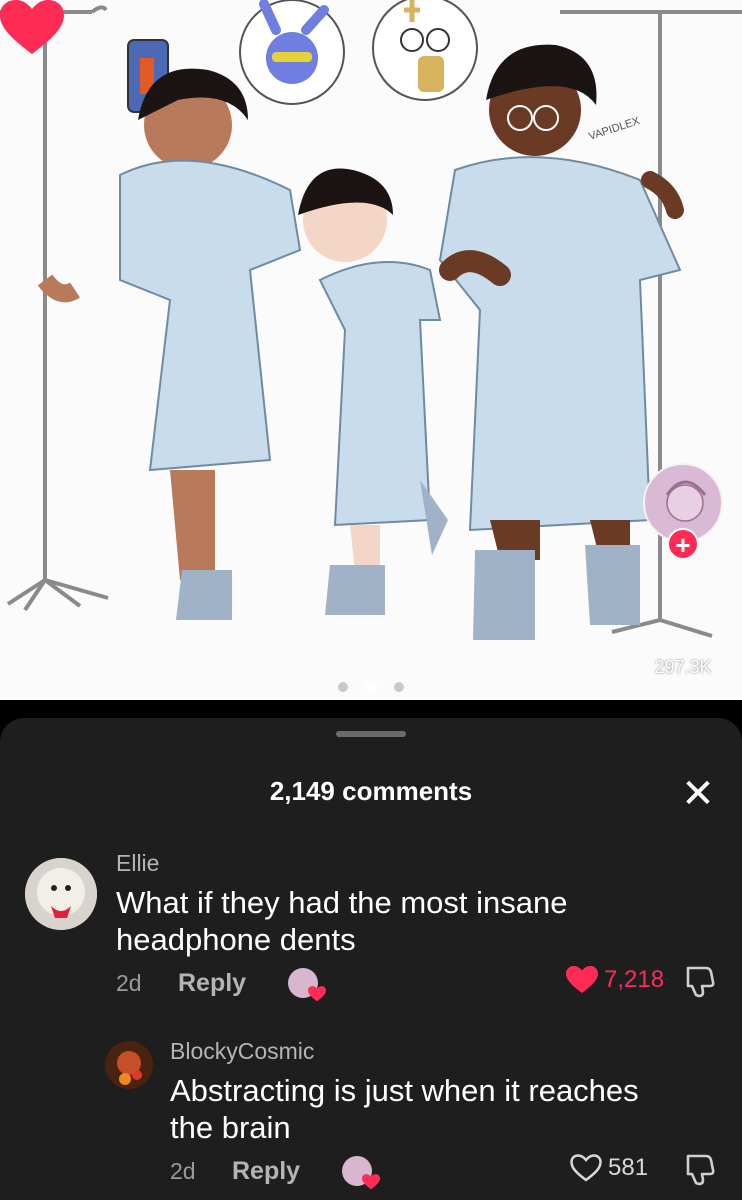 Image resolution: width=742 pixels, height=1200 pixels. Describe the element at coordinates (683, 667) in the screenshot. I see `post-like-count: 297.3K` at that location.